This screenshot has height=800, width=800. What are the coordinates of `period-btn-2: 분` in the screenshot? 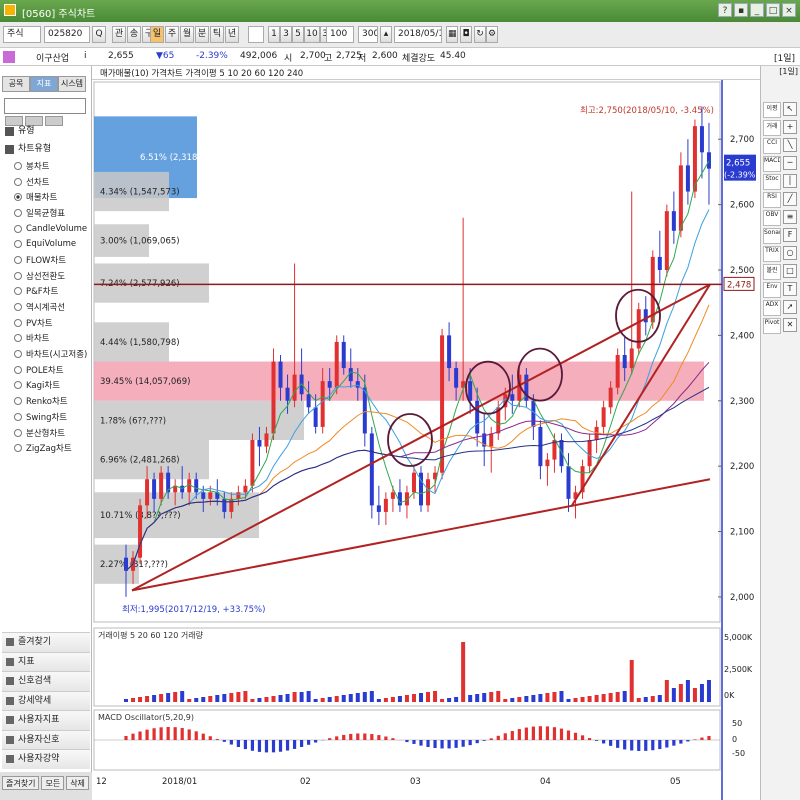 It's located at (202, 34).